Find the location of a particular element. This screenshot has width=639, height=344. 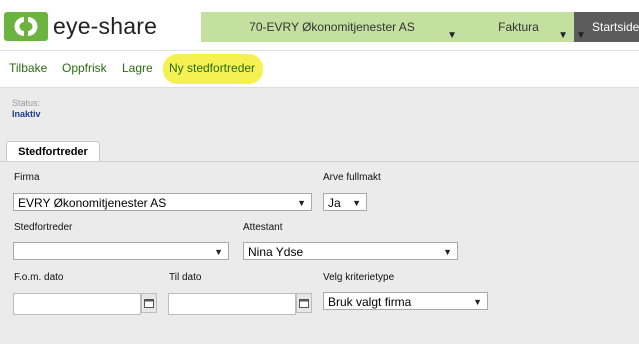

arve-fullmakt-label: Arve fullmakt is located at coordinates (352, 177).